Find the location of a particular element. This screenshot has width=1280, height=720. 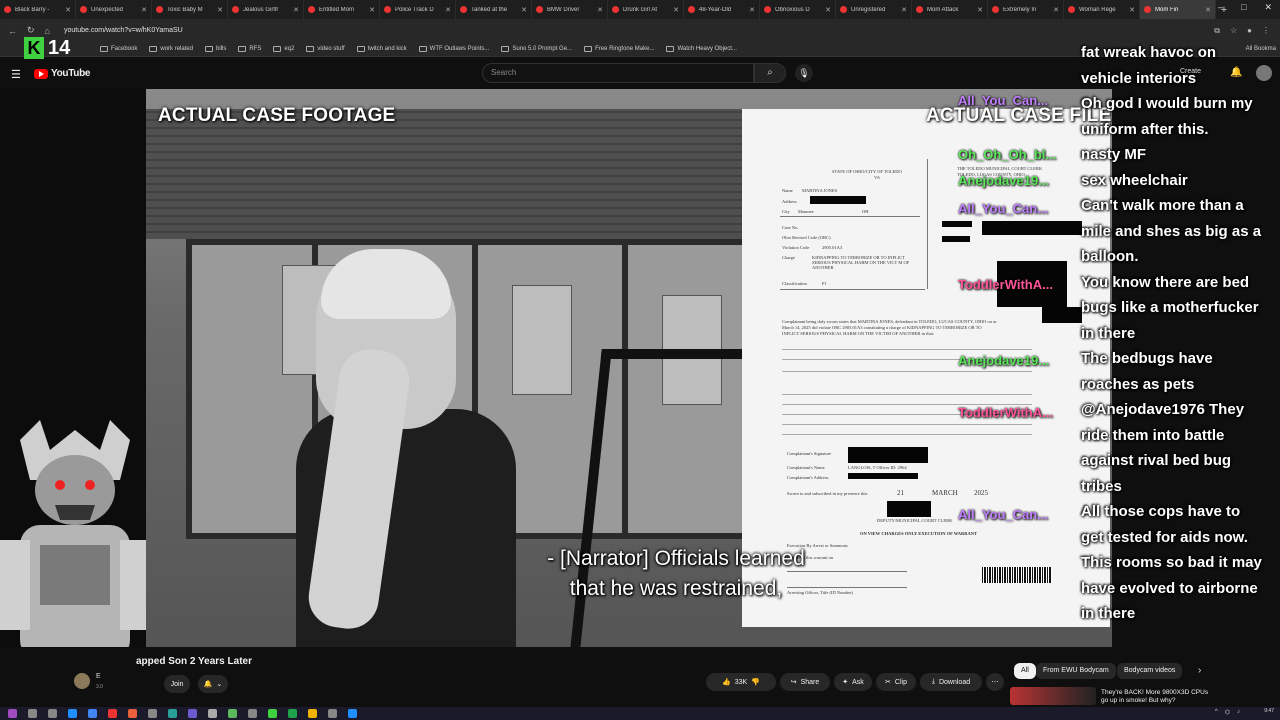

channel-name: E is located at coordinates (98, 676).